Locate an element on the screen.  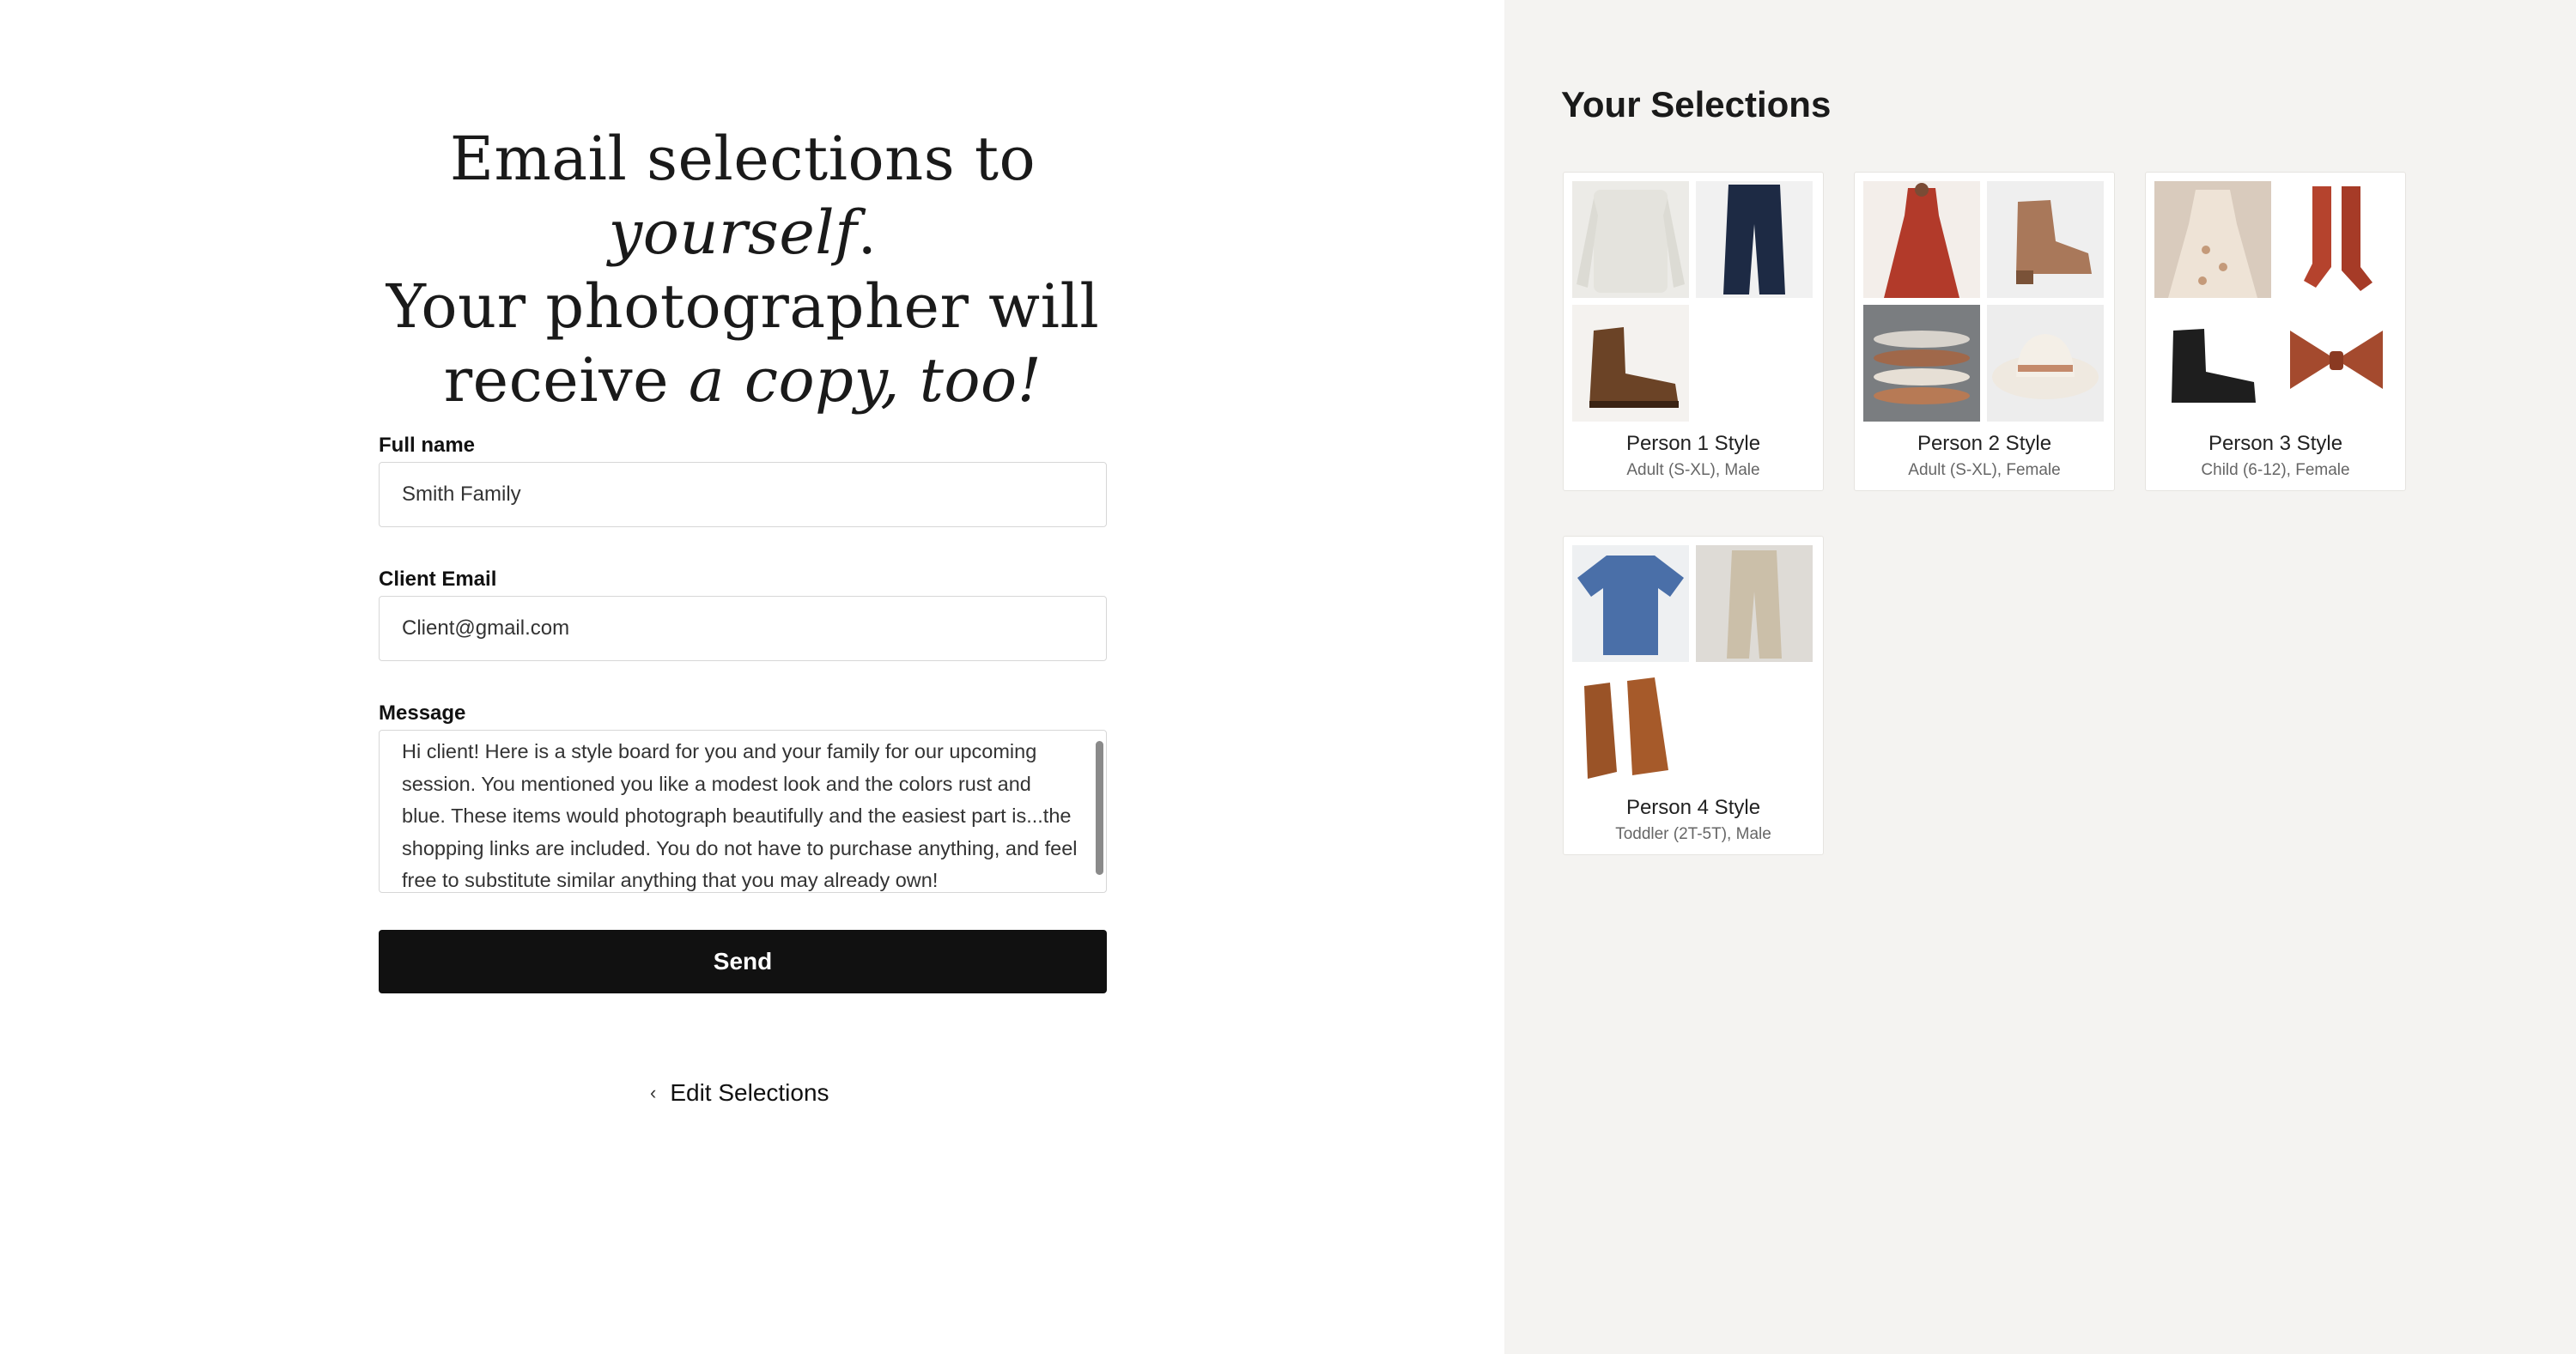
sweater-image is located at coordinates (1631, 239).